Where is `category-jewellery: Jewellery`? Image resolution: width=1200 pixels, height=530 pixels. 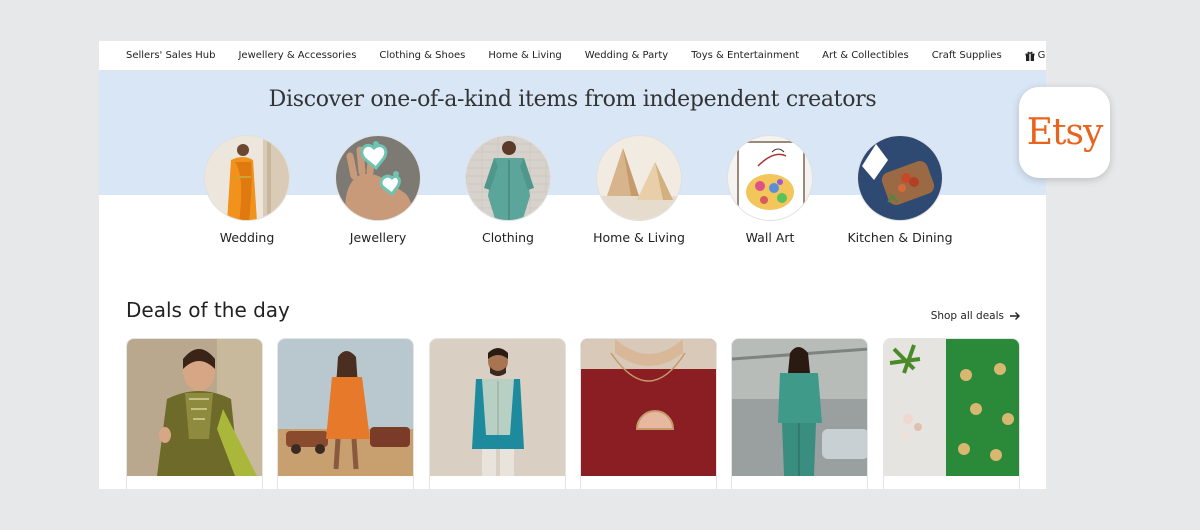
category-jewellery: Jewellery is located at coordinates (378, 190).